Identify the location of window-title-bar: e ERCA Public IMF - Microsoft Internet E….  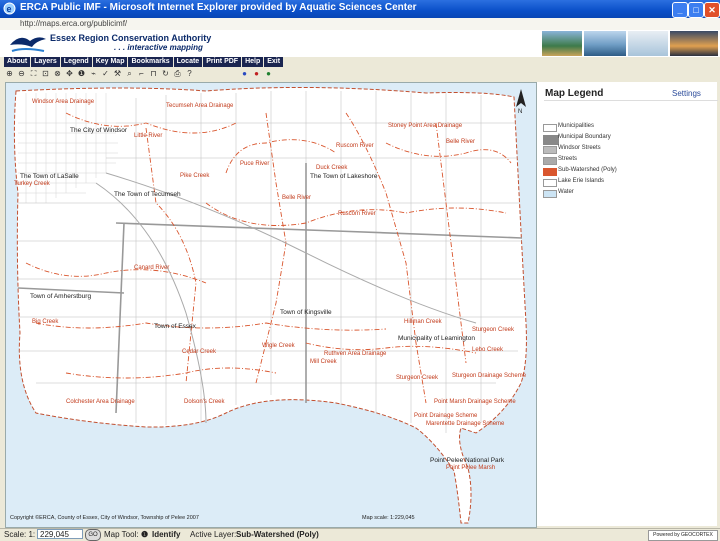
(360, 9).